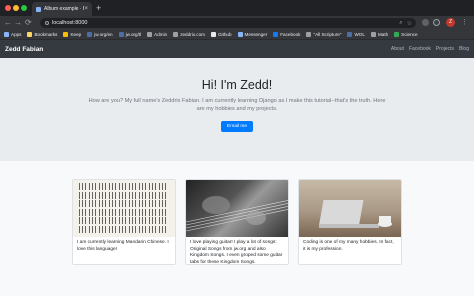 The width and height of the screenshot is (474, 296). Describe the element at coordinates (133, 34) in the screenshot. I see `bookmark-label: jw.org/tl` at that location.